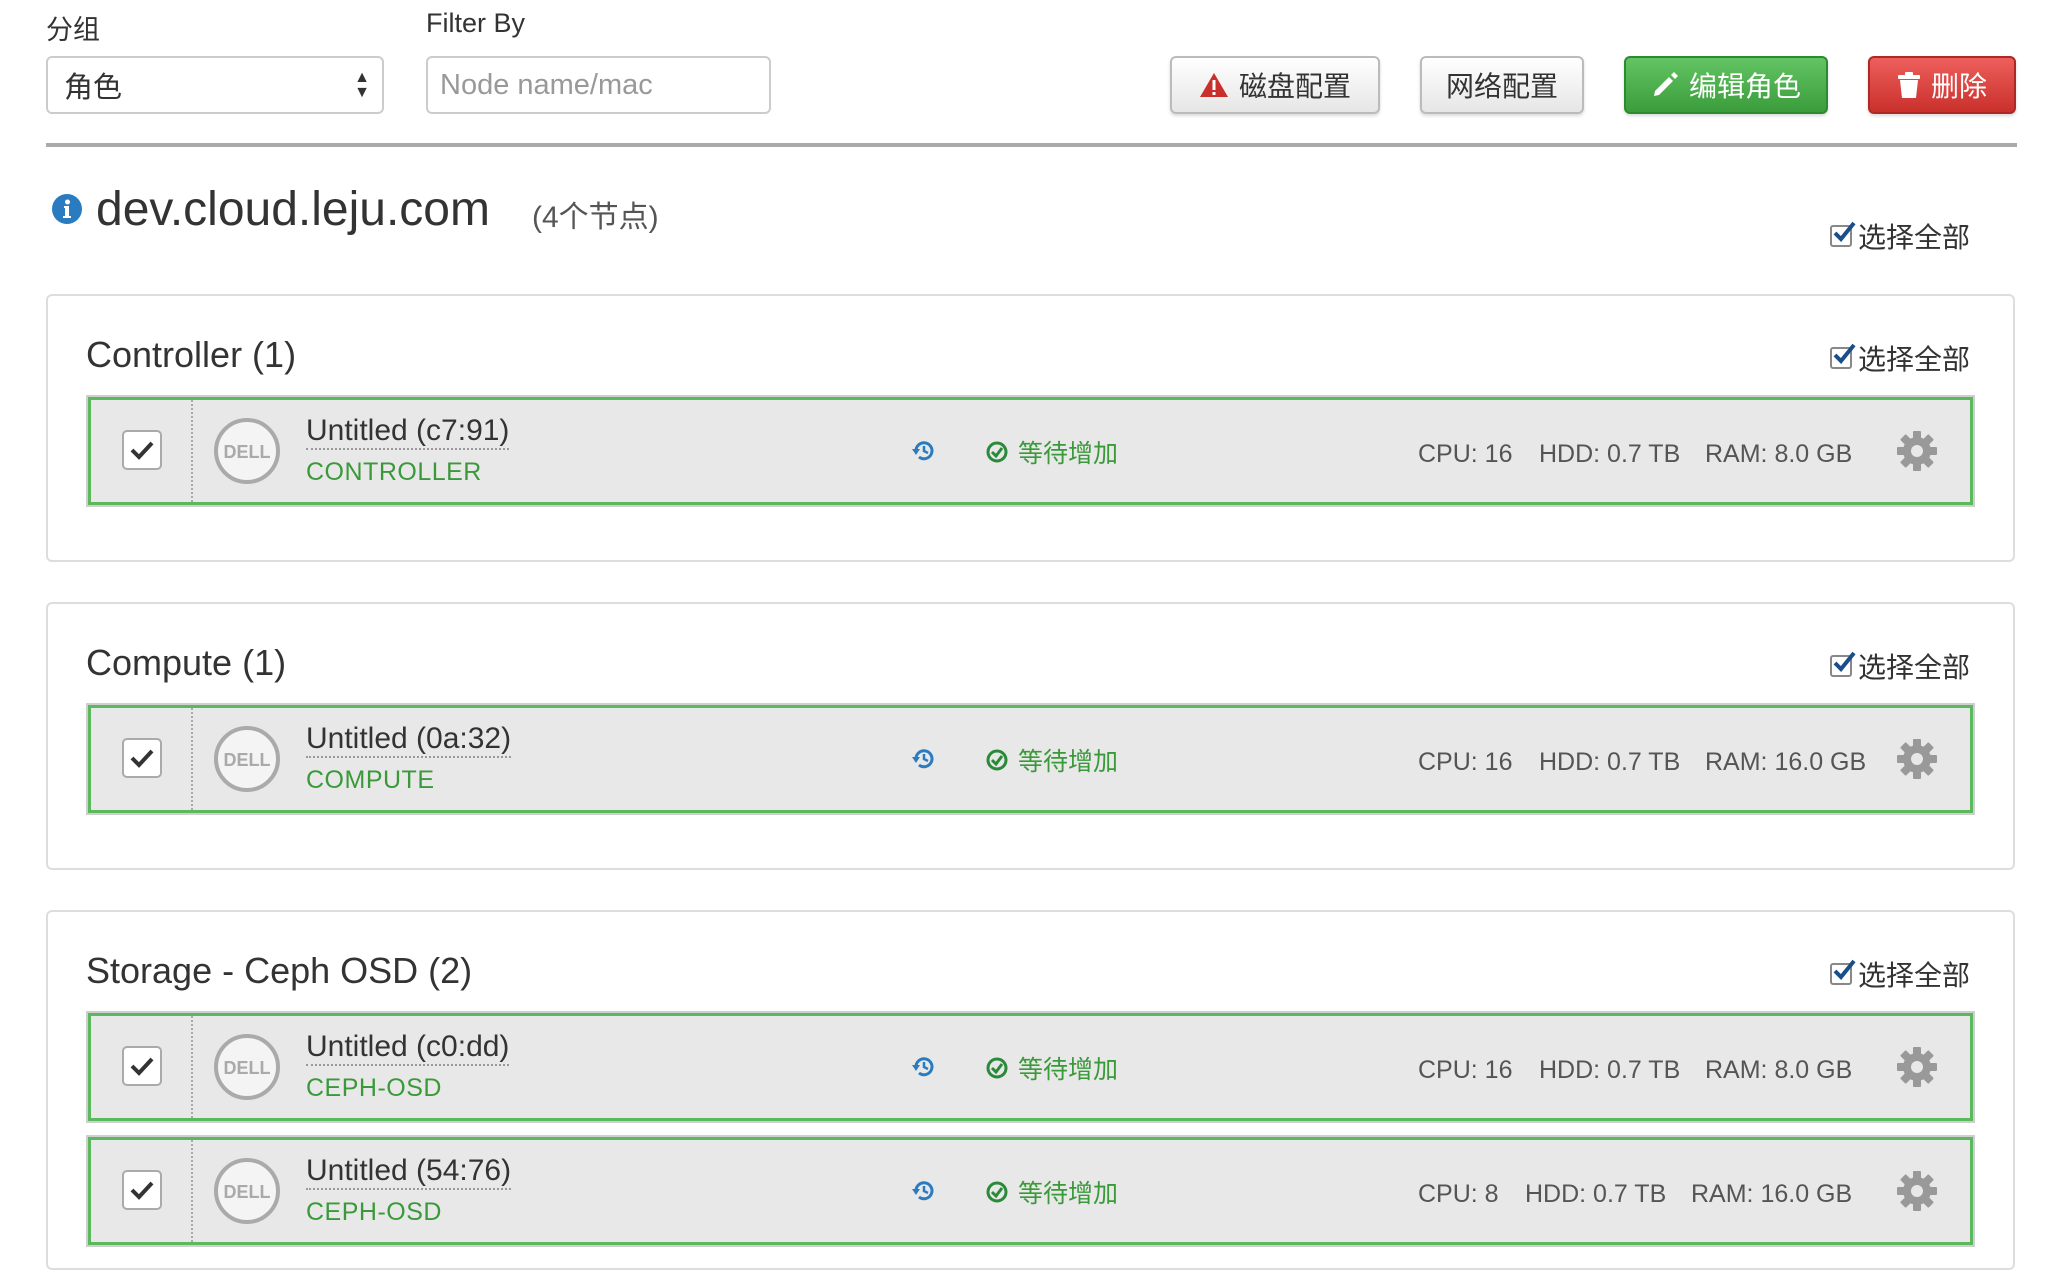 The height and width of the screenshot is (1270, 2058). Describe the element at coordinates (409, 740) in the screenshot. I see `node-name: Untitled (0a:32)` at that location.